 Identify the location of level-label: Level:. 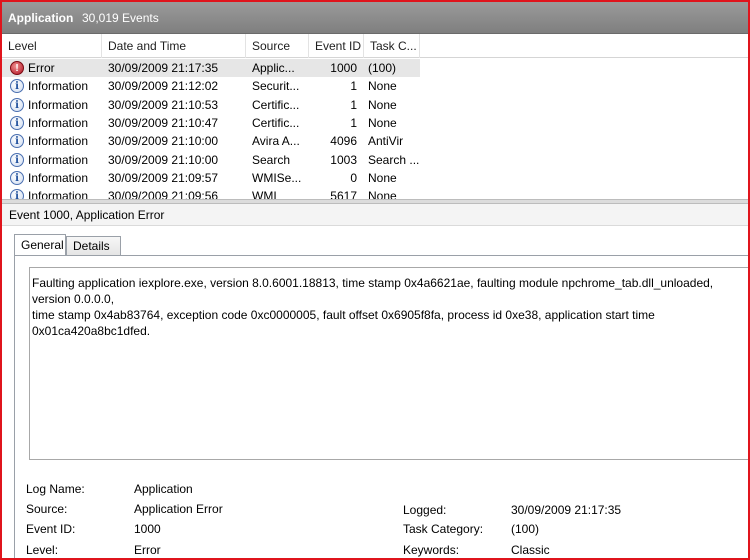
(42, 550).